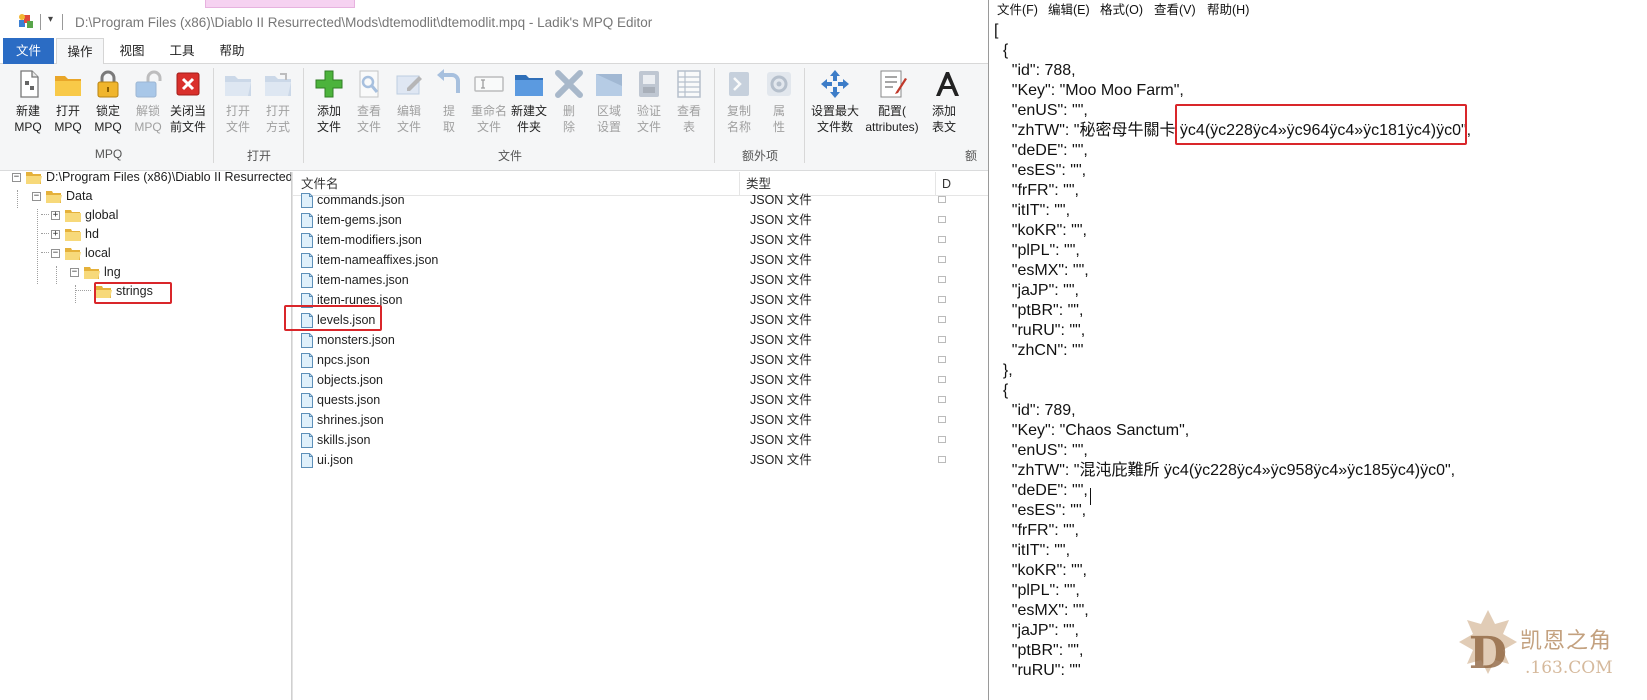  Describe the element at coordinates (640, 340) in the screenshot. I see `file-row: monsters.json JSON 文件` at that location.